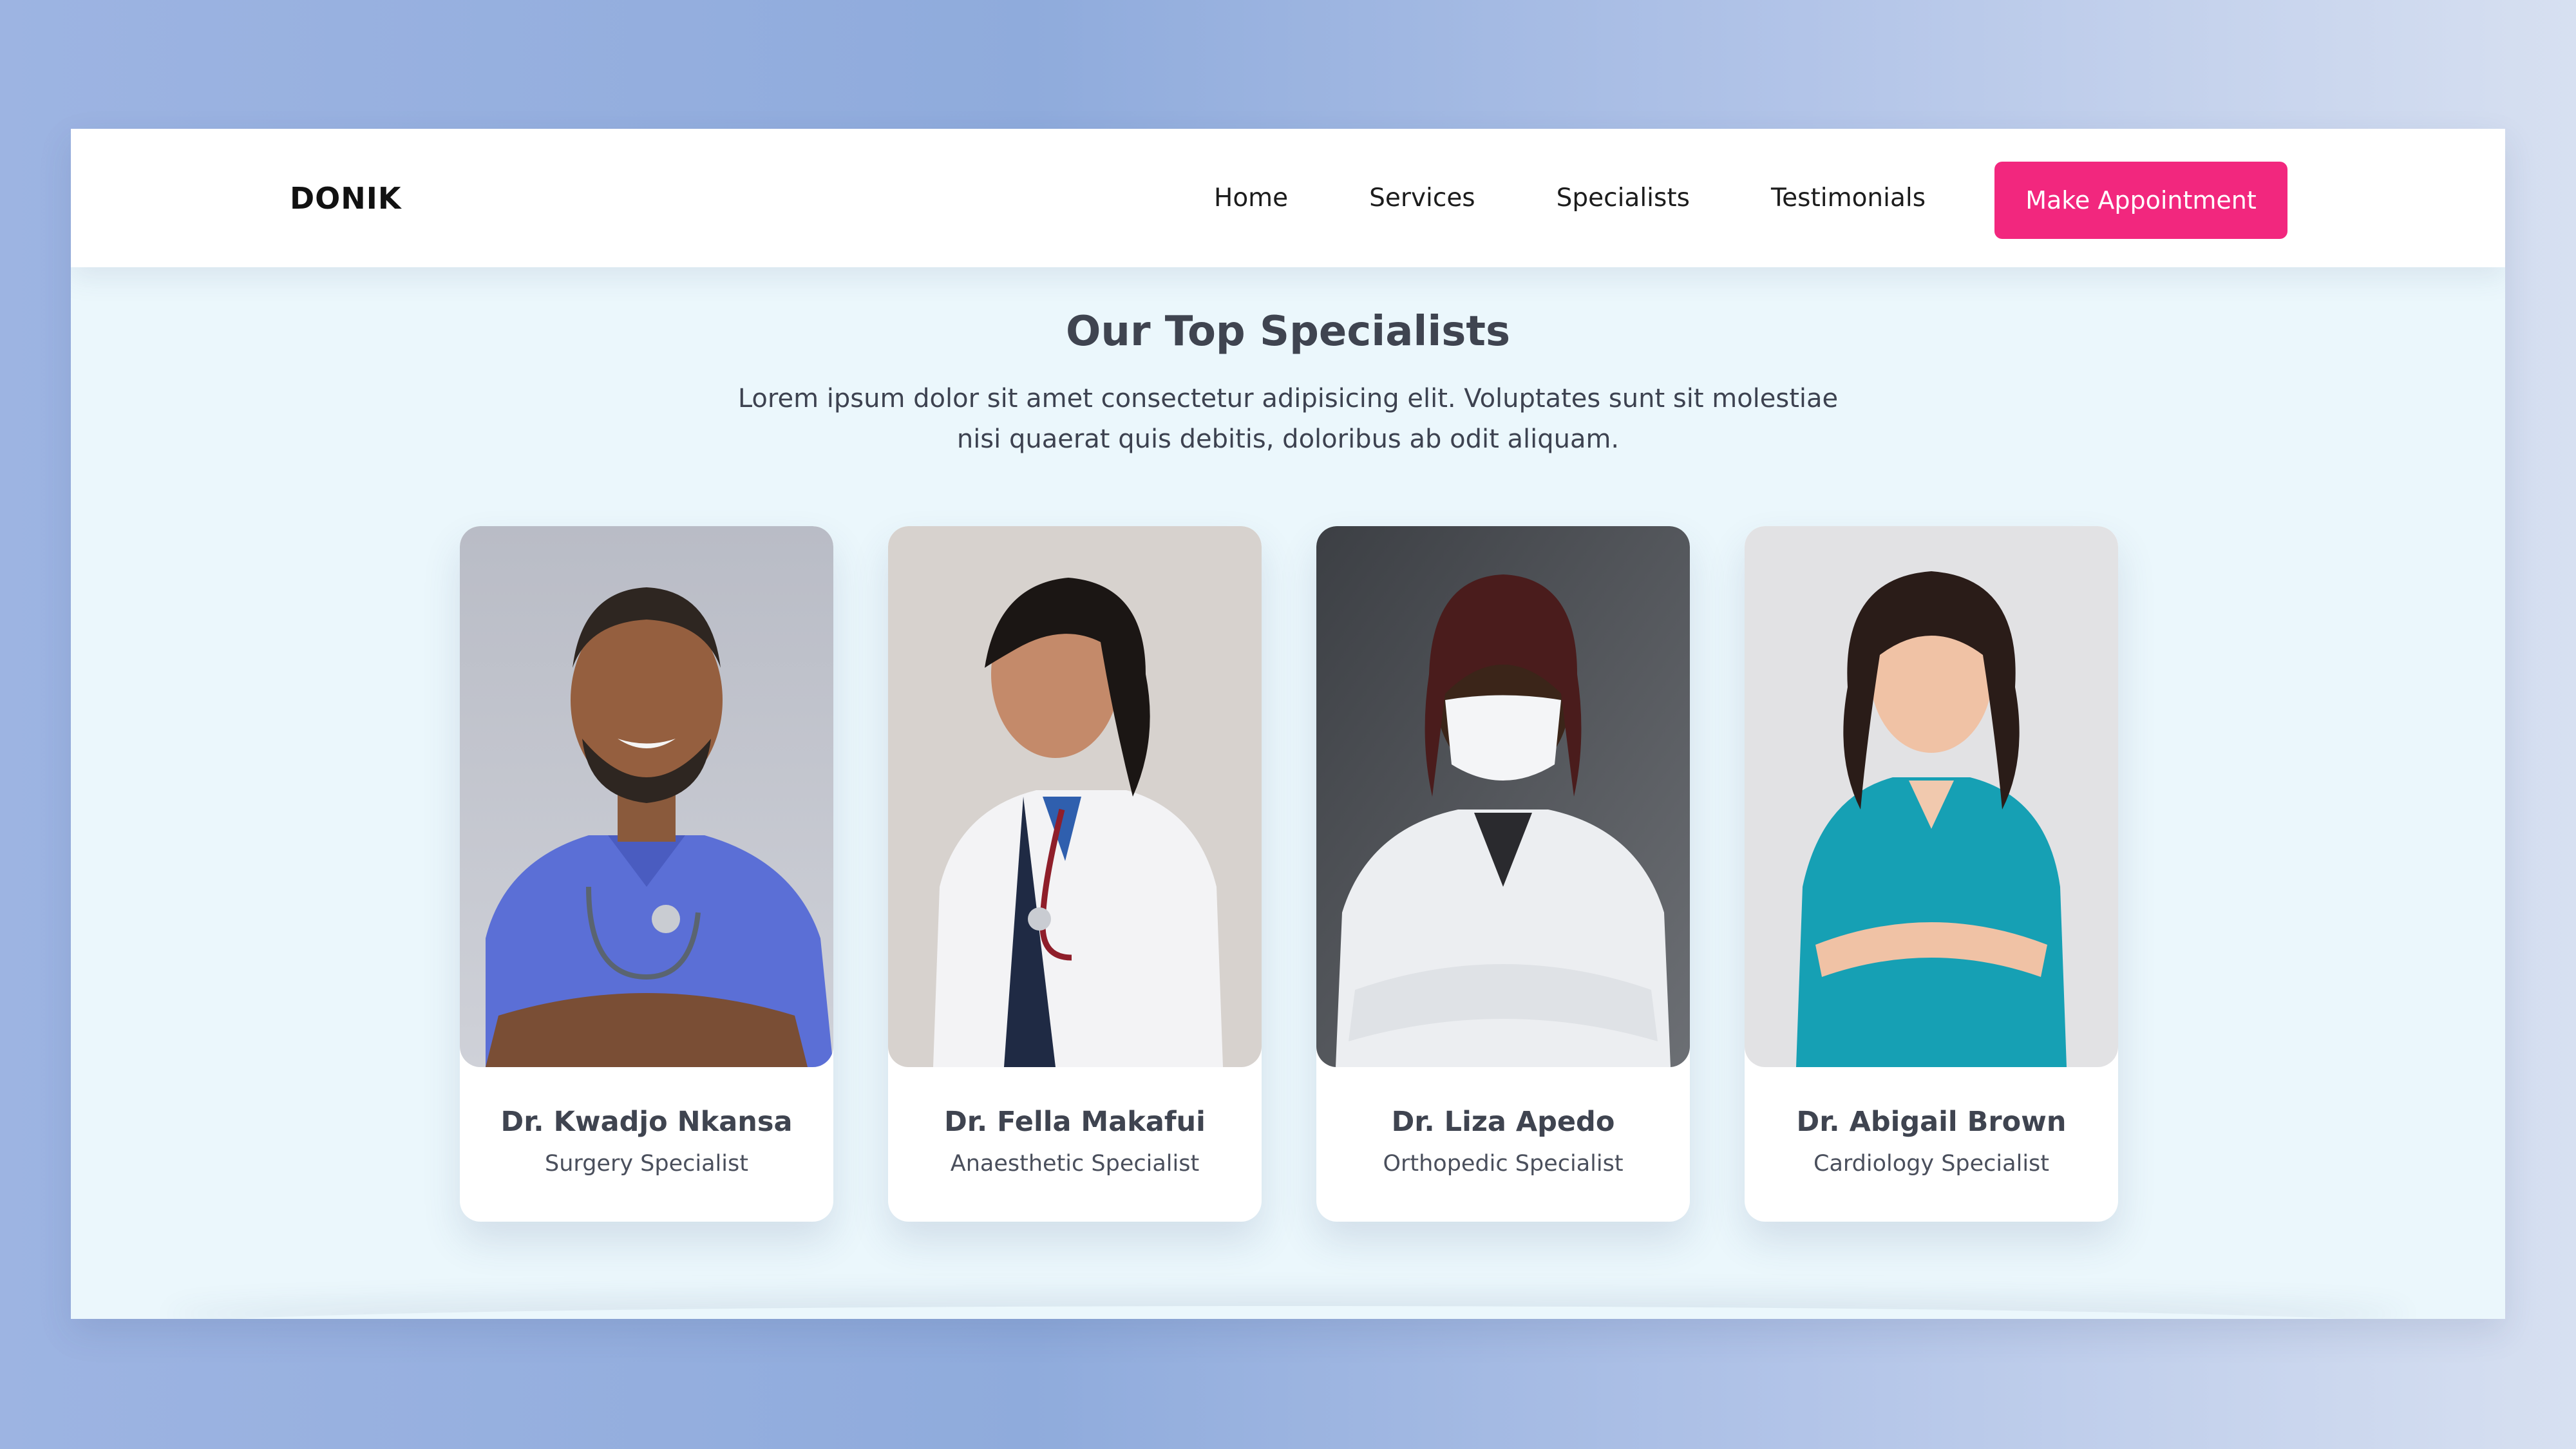 The image size is (2576, 1449). Describe the element at coordinates (1931, 1164) in the screenshot. I see `specialist-role: Cardiology Specialist` at that location.